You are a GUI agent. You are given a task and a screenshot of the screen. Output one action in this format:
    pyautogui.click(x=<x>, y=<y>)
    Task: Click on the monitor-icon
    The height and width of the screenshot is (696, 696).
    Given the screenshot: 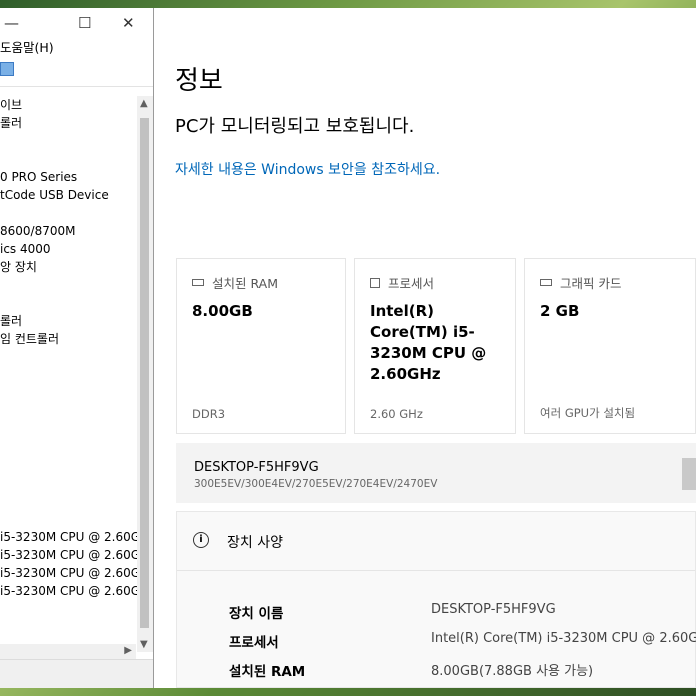 What is the action you would take?
    pyautogui.click(x=7, y=69)
    